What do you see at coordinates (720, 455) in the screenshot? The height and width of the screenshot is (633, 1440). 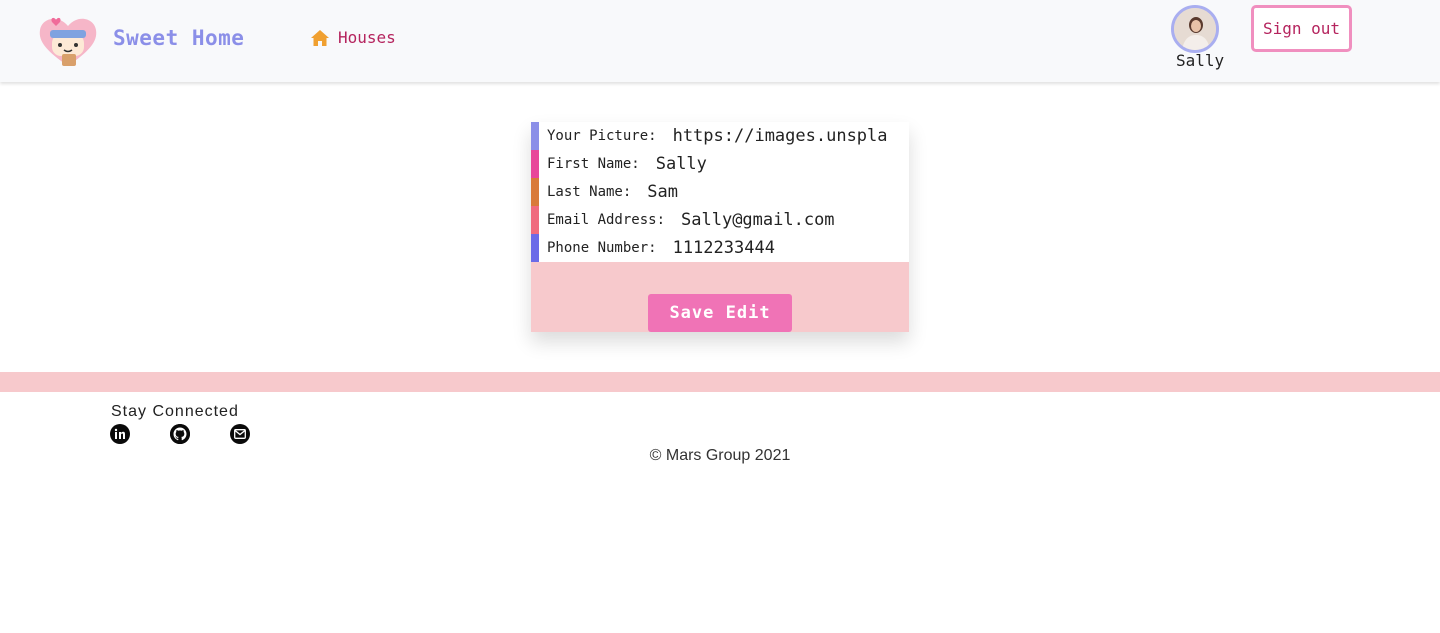 I see `copyright-text: © Mars Group 2021` at bounding box center [720, 455].